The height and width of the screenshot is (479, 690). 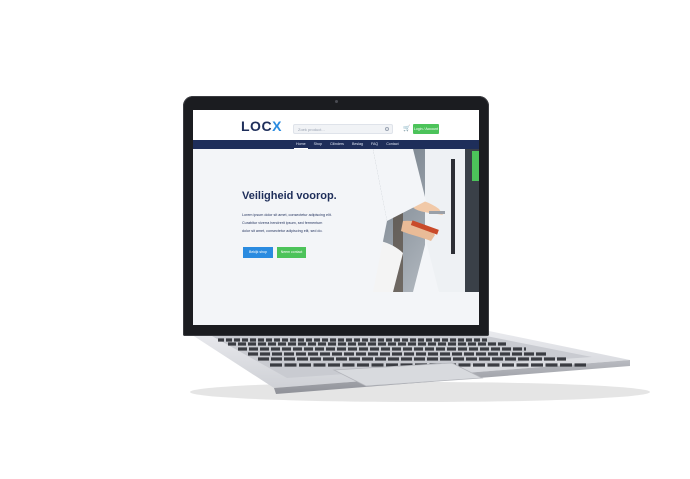 I want to click on webcam, so click(x=336, y=101).